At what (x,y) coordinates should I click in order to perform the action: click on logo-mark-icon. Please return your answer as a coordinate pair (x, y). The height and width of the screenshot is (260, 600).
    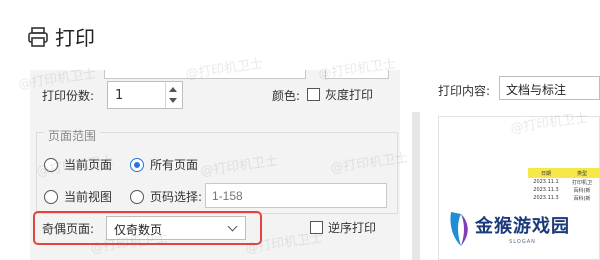
    Looking at the image, I should click on (459, 229).